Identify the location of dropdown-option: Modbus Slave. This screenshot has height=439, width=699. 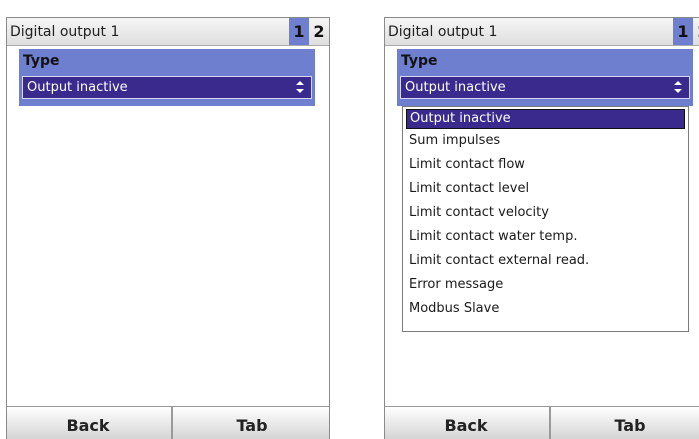
(545, 309).